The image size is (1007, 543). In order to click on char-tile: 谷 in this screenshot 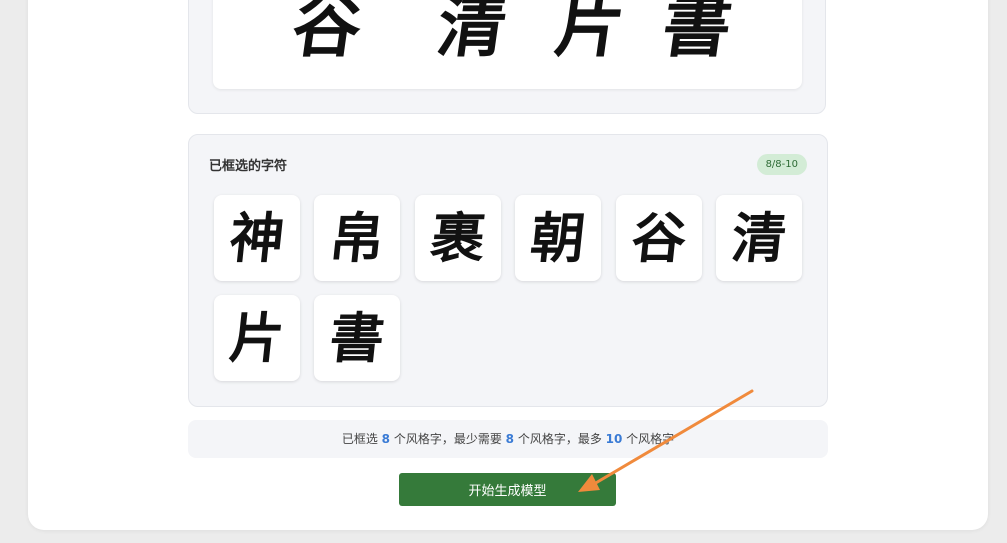, I will do `click(659, 238)`.